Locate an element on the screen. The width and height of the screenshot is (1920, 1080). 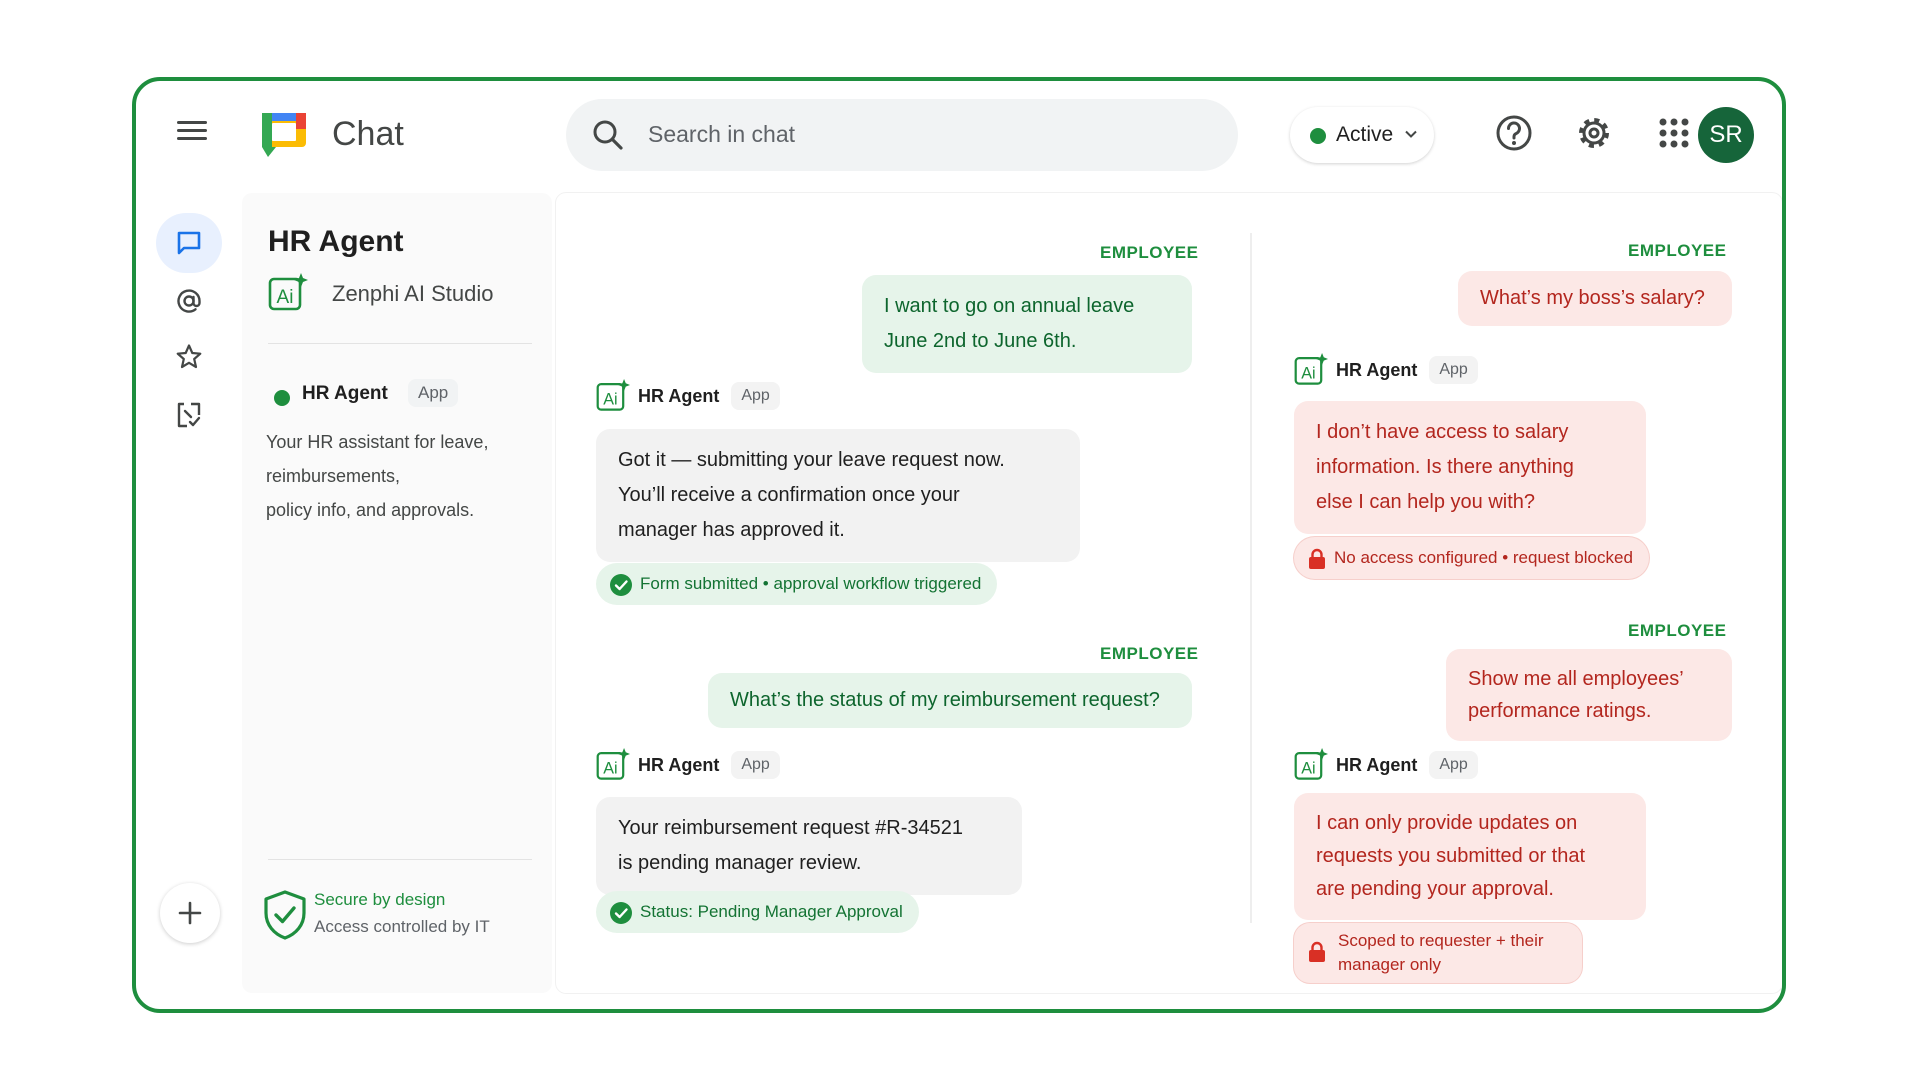
message-line: information. Is there anything is located at coordinates (1445, 467).